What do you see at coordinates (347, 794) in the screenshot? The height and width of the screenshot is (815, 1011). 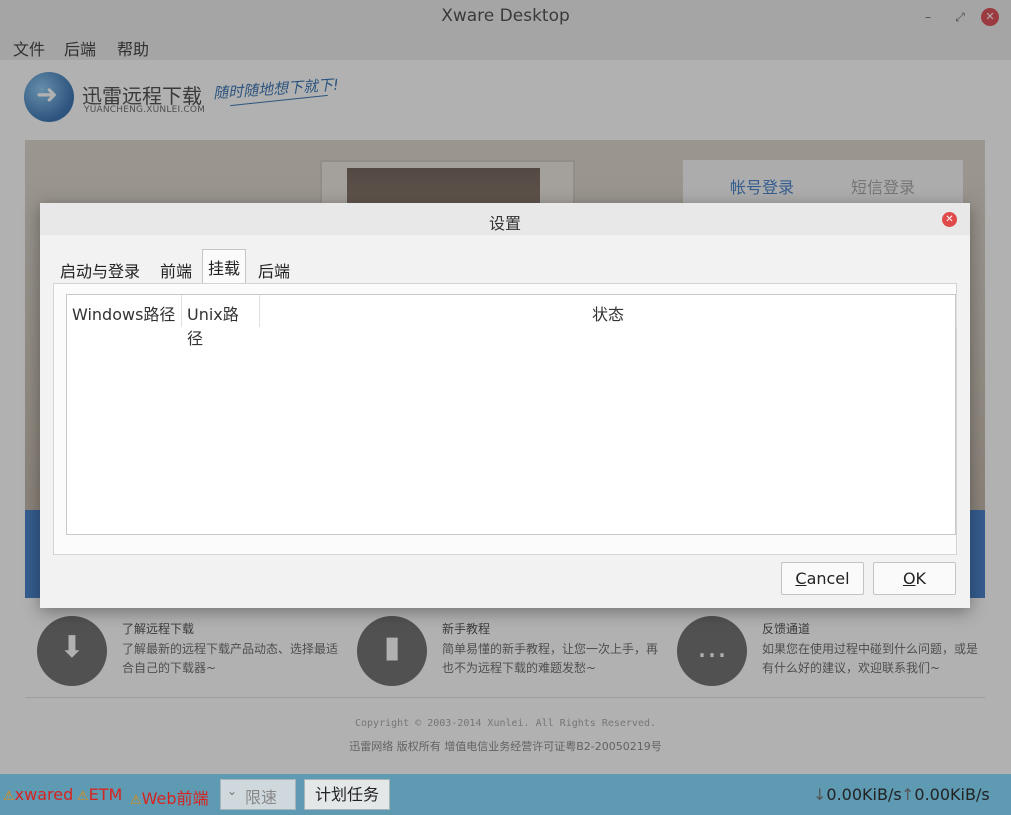 I see `schedule-button: 计划任务` at bounding box center [347, 794].